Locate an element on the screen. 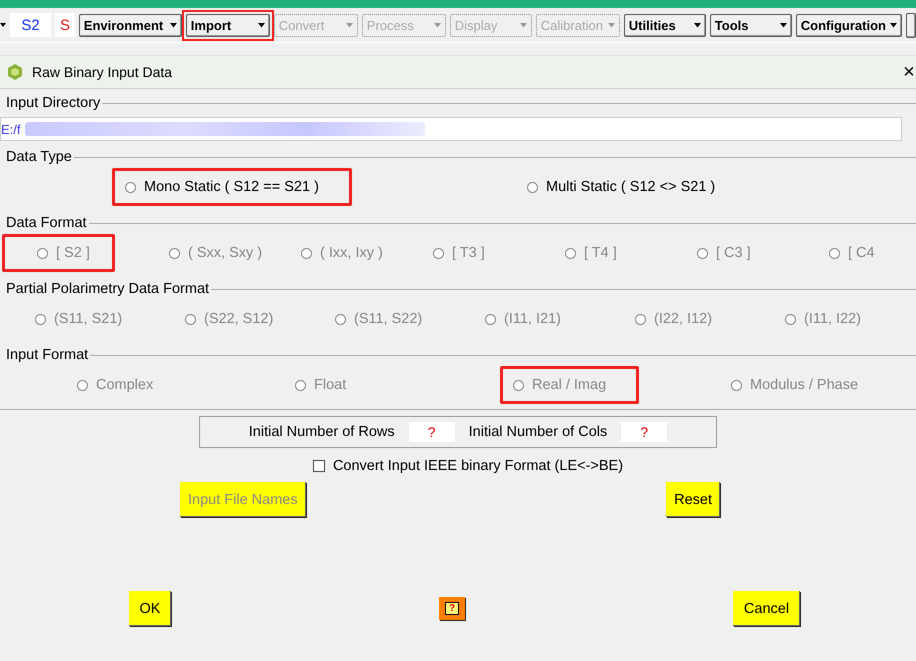 This screenshot has width=916, height=661. window-title: Raw Binary Input Data is located at coordinates (102, 72).